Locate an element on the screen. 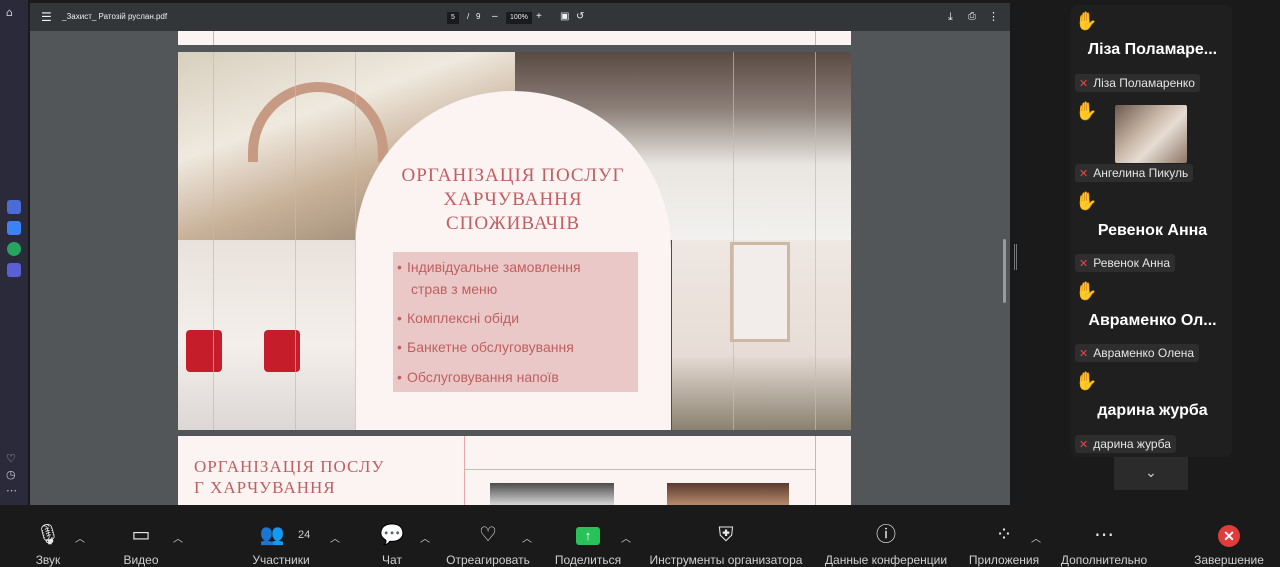 Image resolution: width=1280 pixels, height=567 pixels. chat-icon: 💬 is located at coordinates (392, 534).